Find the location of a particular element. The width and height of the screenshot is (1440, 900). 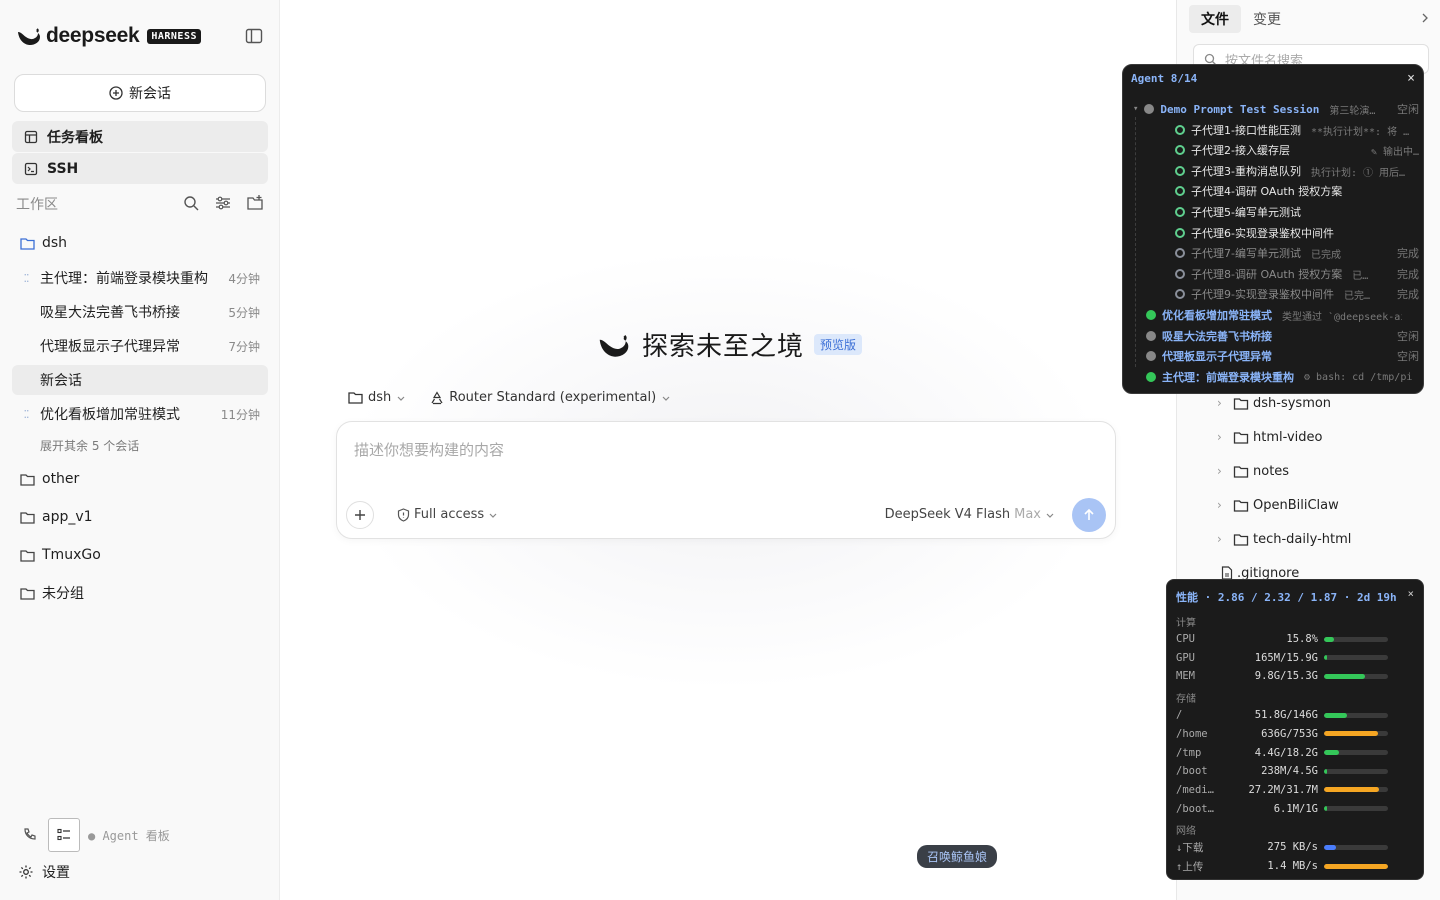

folder-select: dsh is located at coordinates (377, 397).